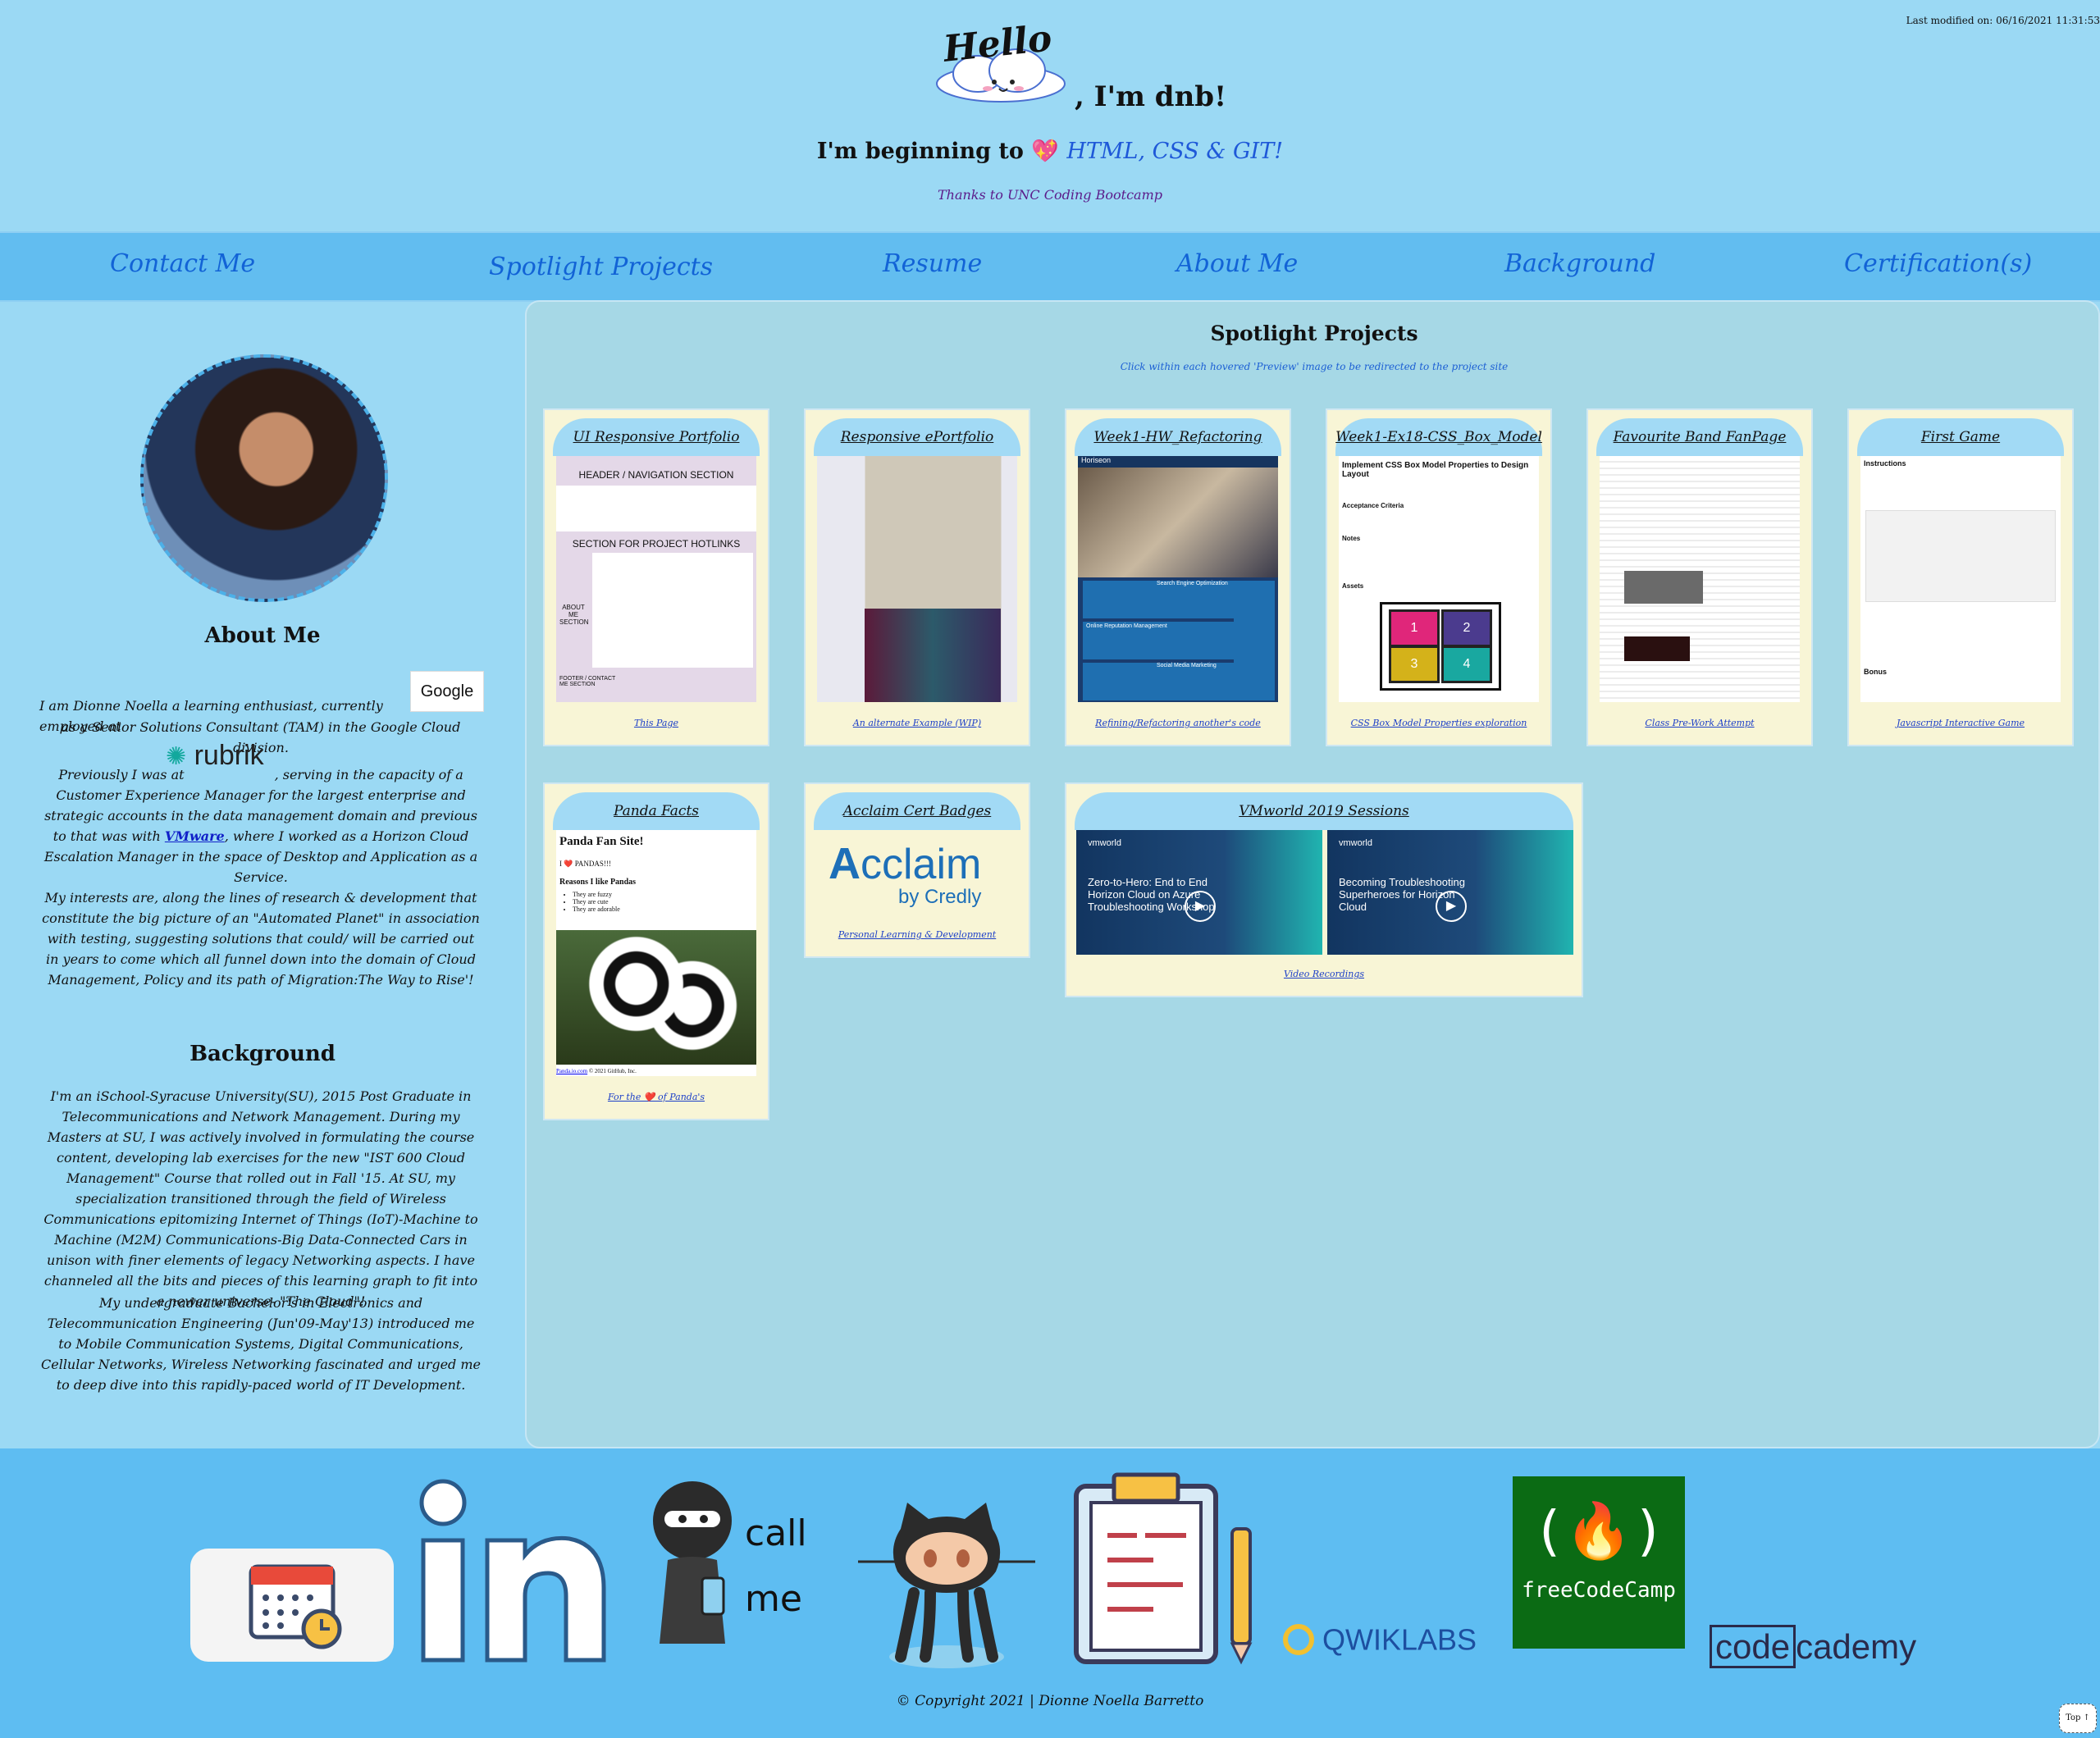  Describe the element at coordinates (1598, 1530) in the screenshot. I see `freecodecamp-fire-icon: (🔥)` at that location.